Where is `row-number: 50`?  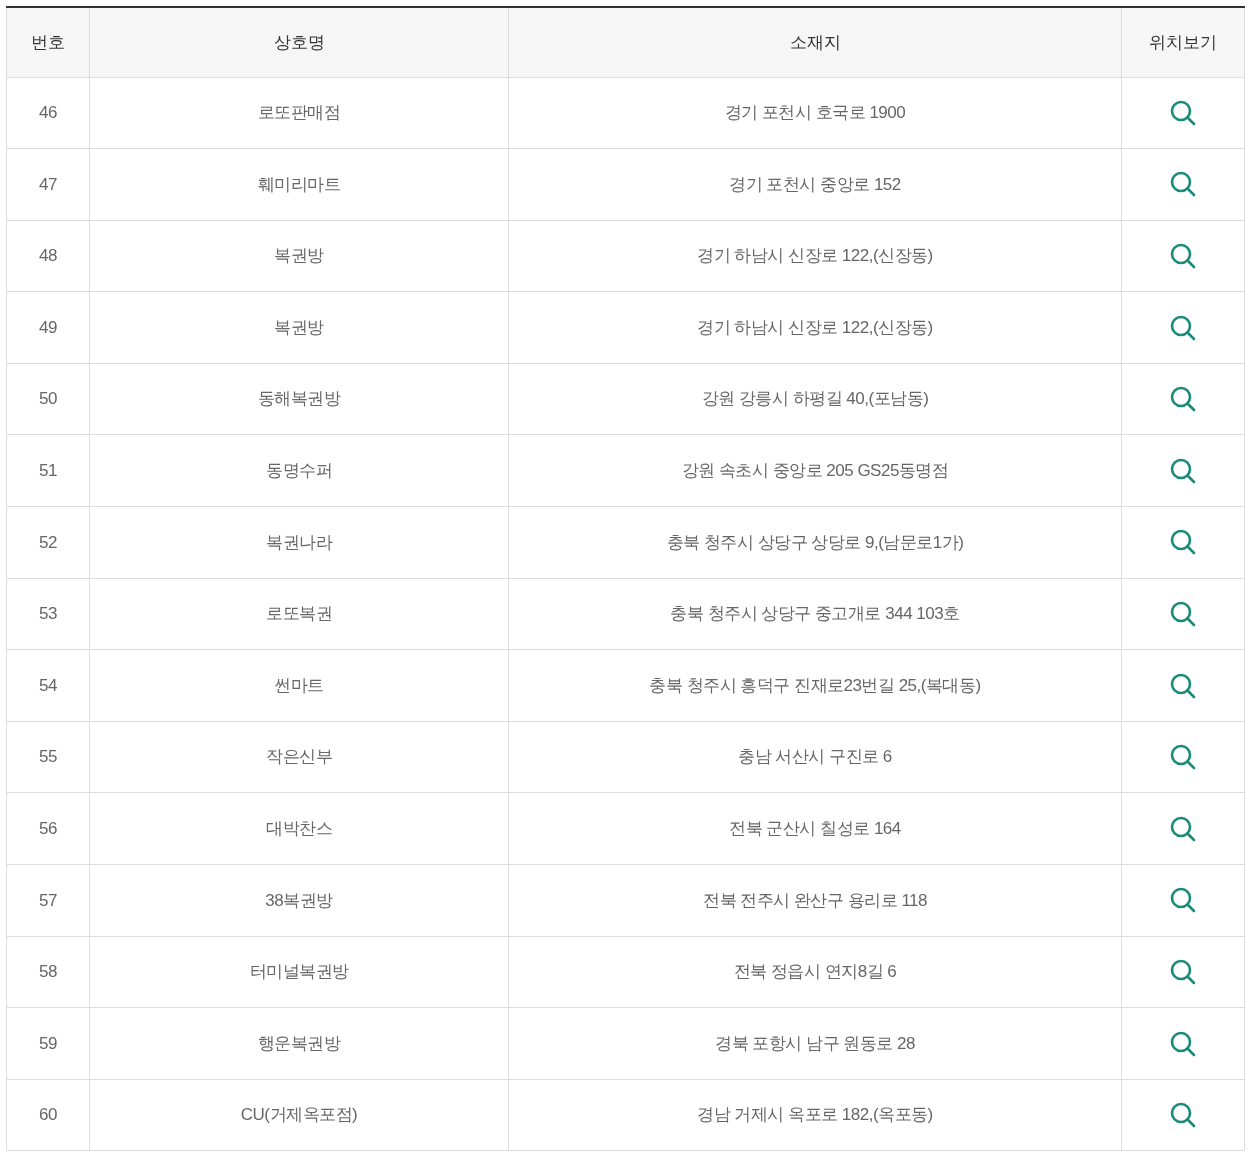
row-number: 50 is located at coordinates (48, 399).